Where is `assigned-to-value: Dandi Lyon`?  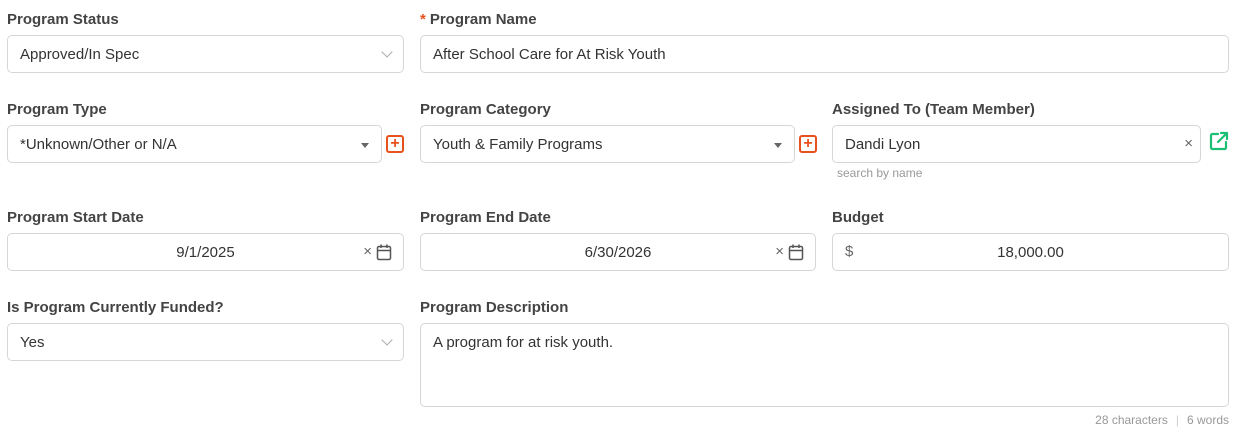
assigned-to-value: Dandi Lyon is located at coordinates (883, 144).